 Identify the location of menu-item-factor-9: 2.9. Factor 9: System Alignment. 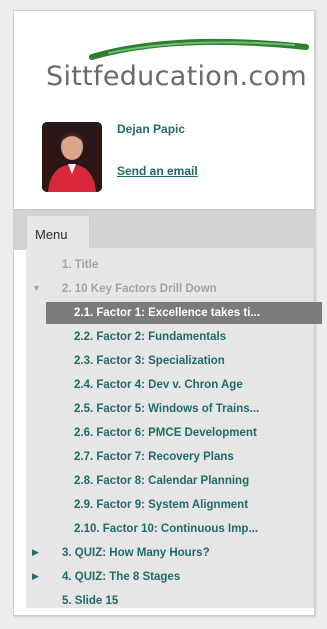
(161, 505).